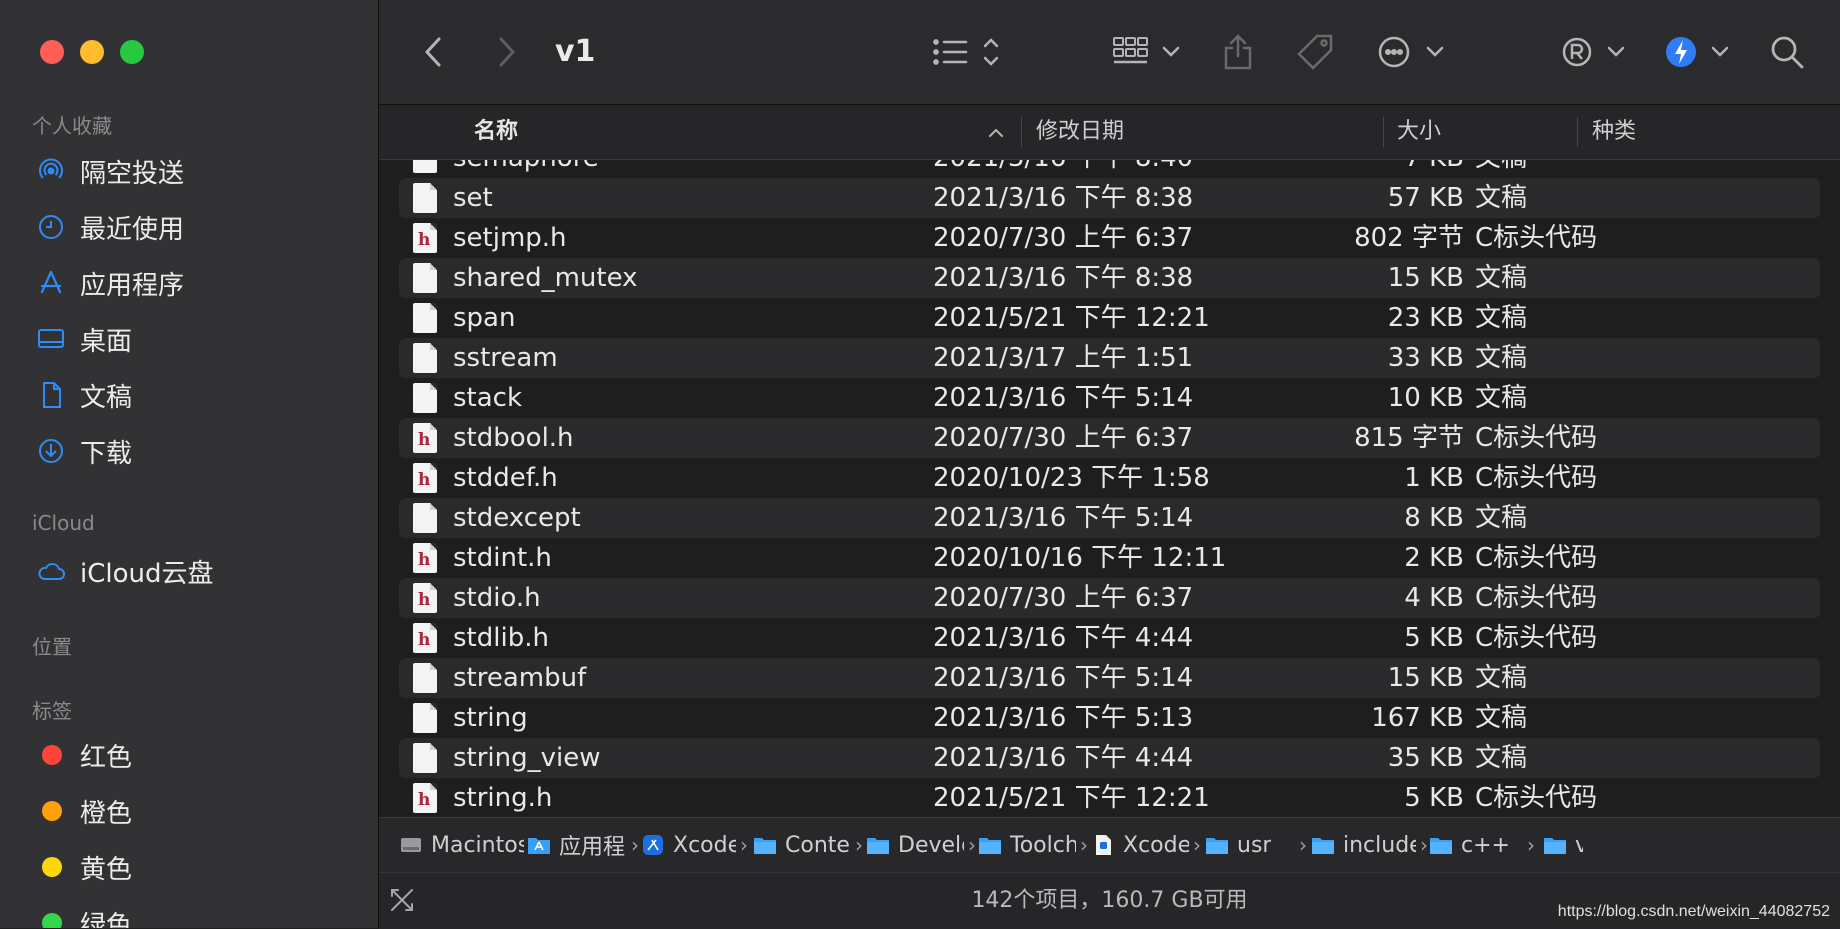 This screenshot has width=1840, height=929. I want to click on file-size: 5 KB, so click(1434, 638).